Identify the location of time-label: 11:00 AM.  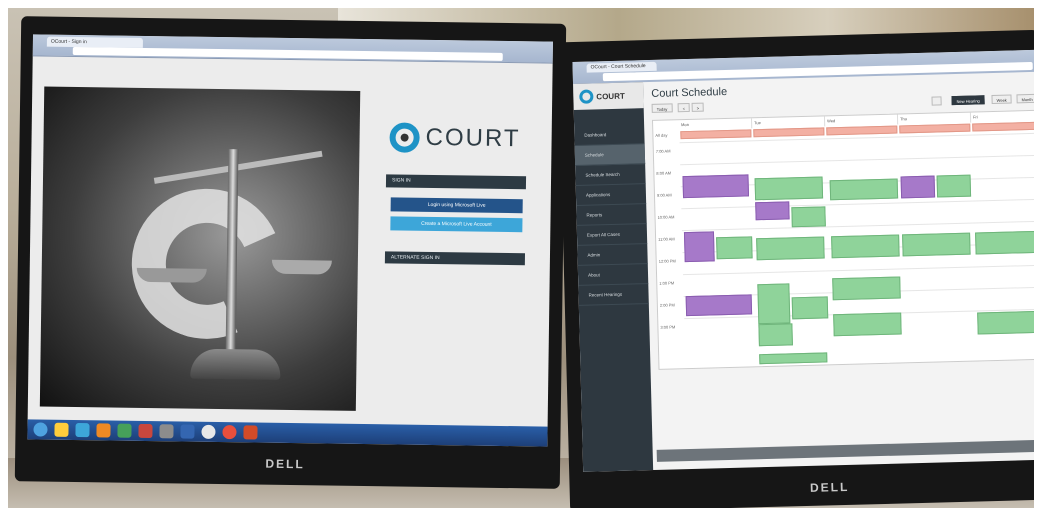
(666, 239).